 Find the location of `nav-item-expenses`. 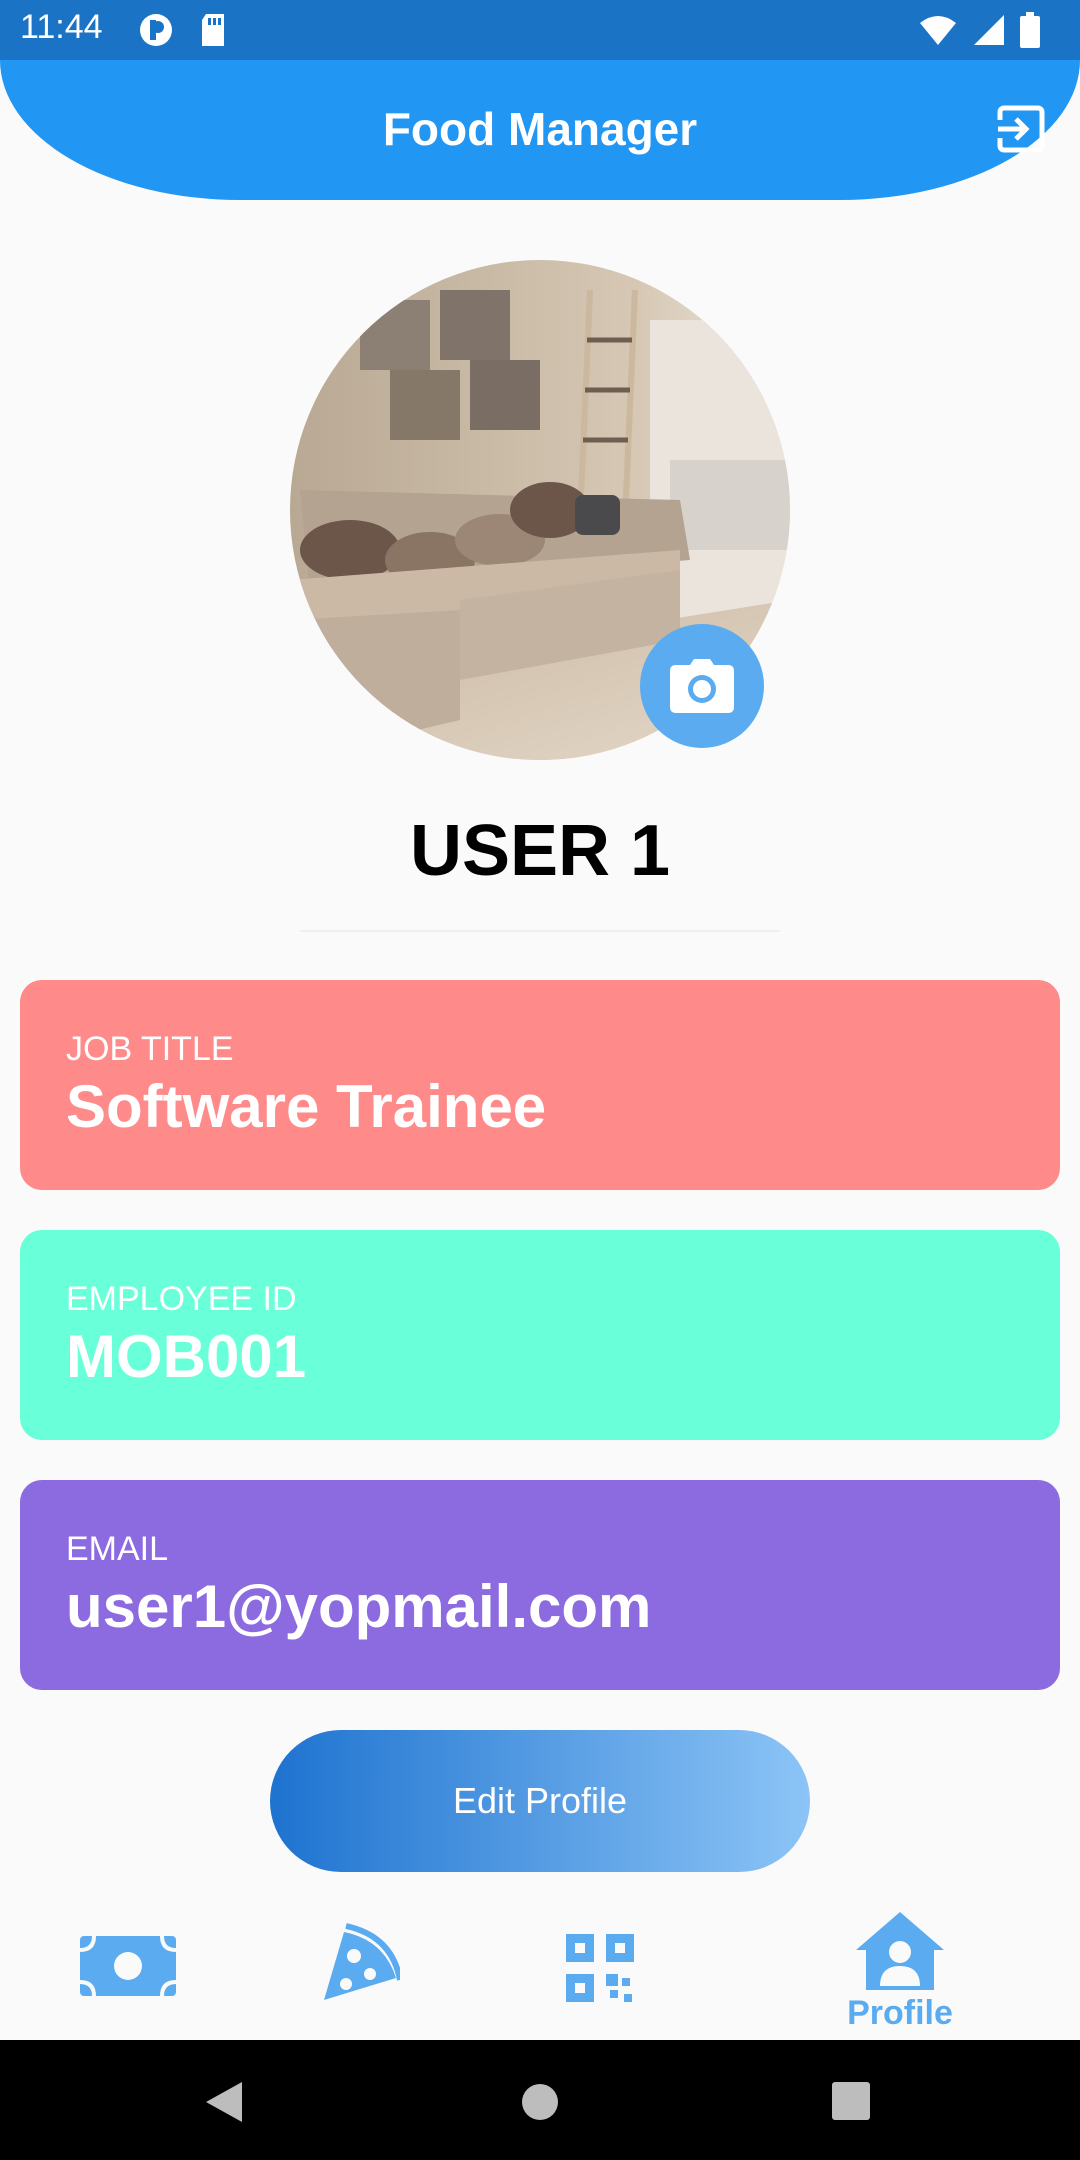

nav-item-expenses is located at coordinates (128, 1968).